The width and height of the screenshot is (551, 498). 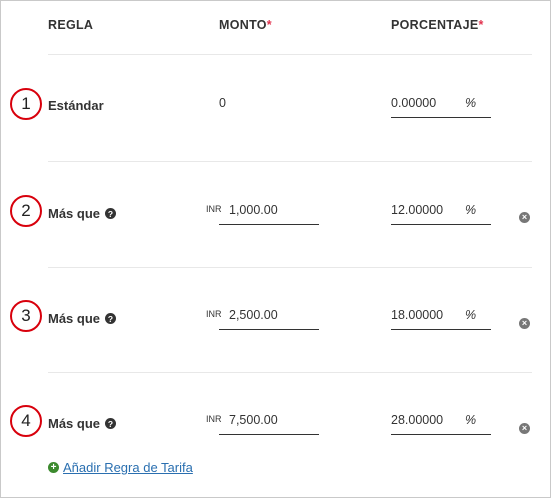 I want to click on row-number-badge: 1, so click(x=26, y=104).